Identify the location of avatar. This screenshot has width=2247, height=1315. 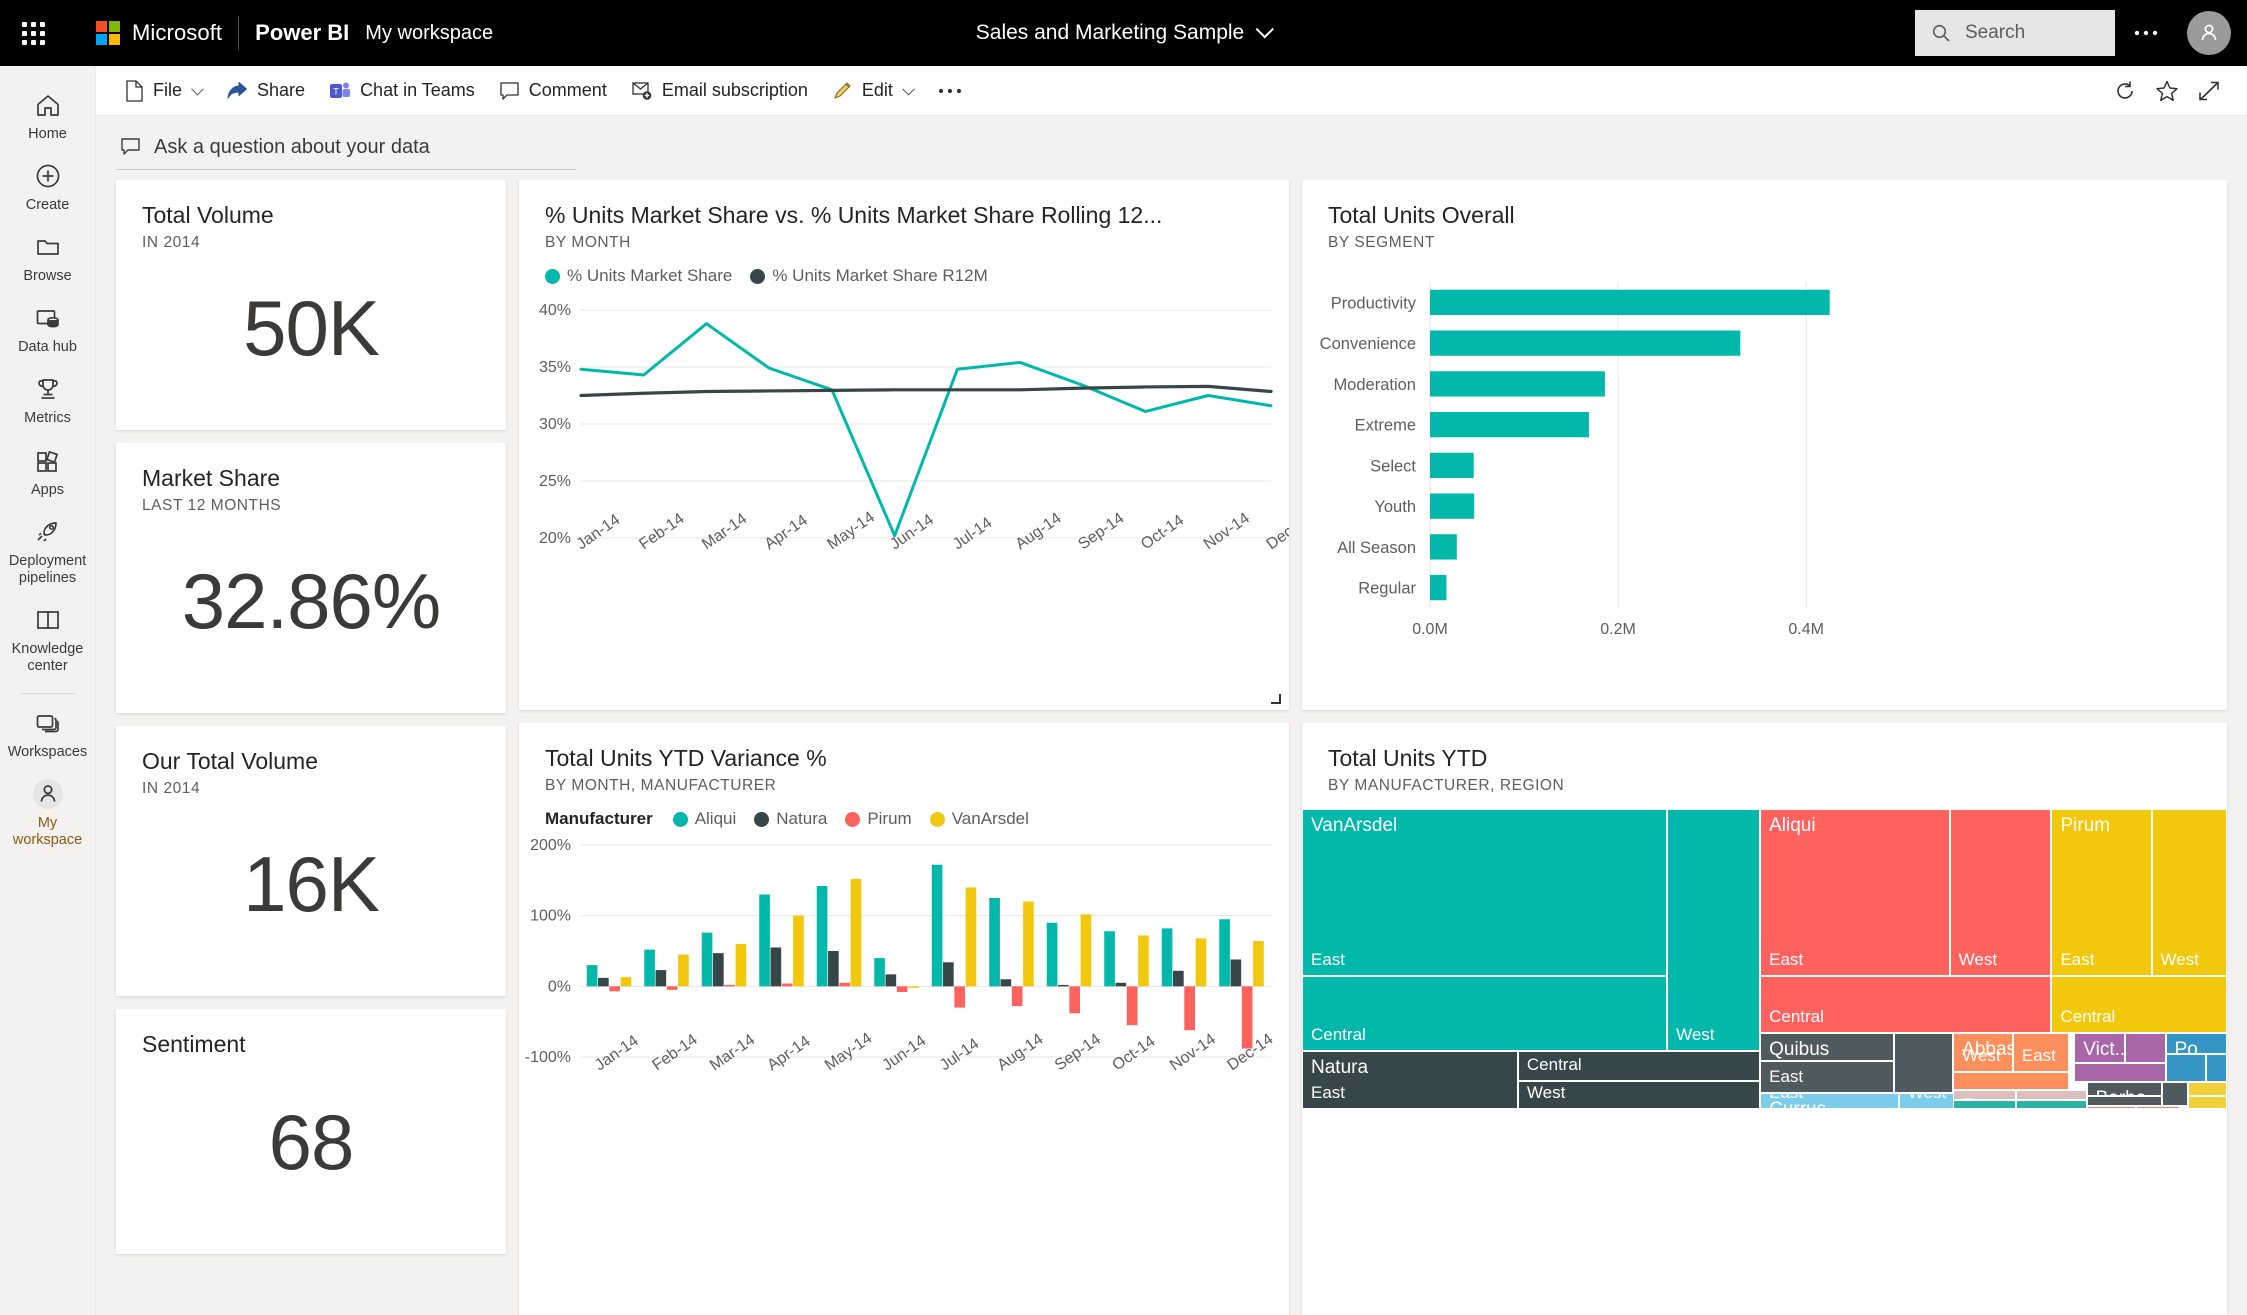
(2209, 33).